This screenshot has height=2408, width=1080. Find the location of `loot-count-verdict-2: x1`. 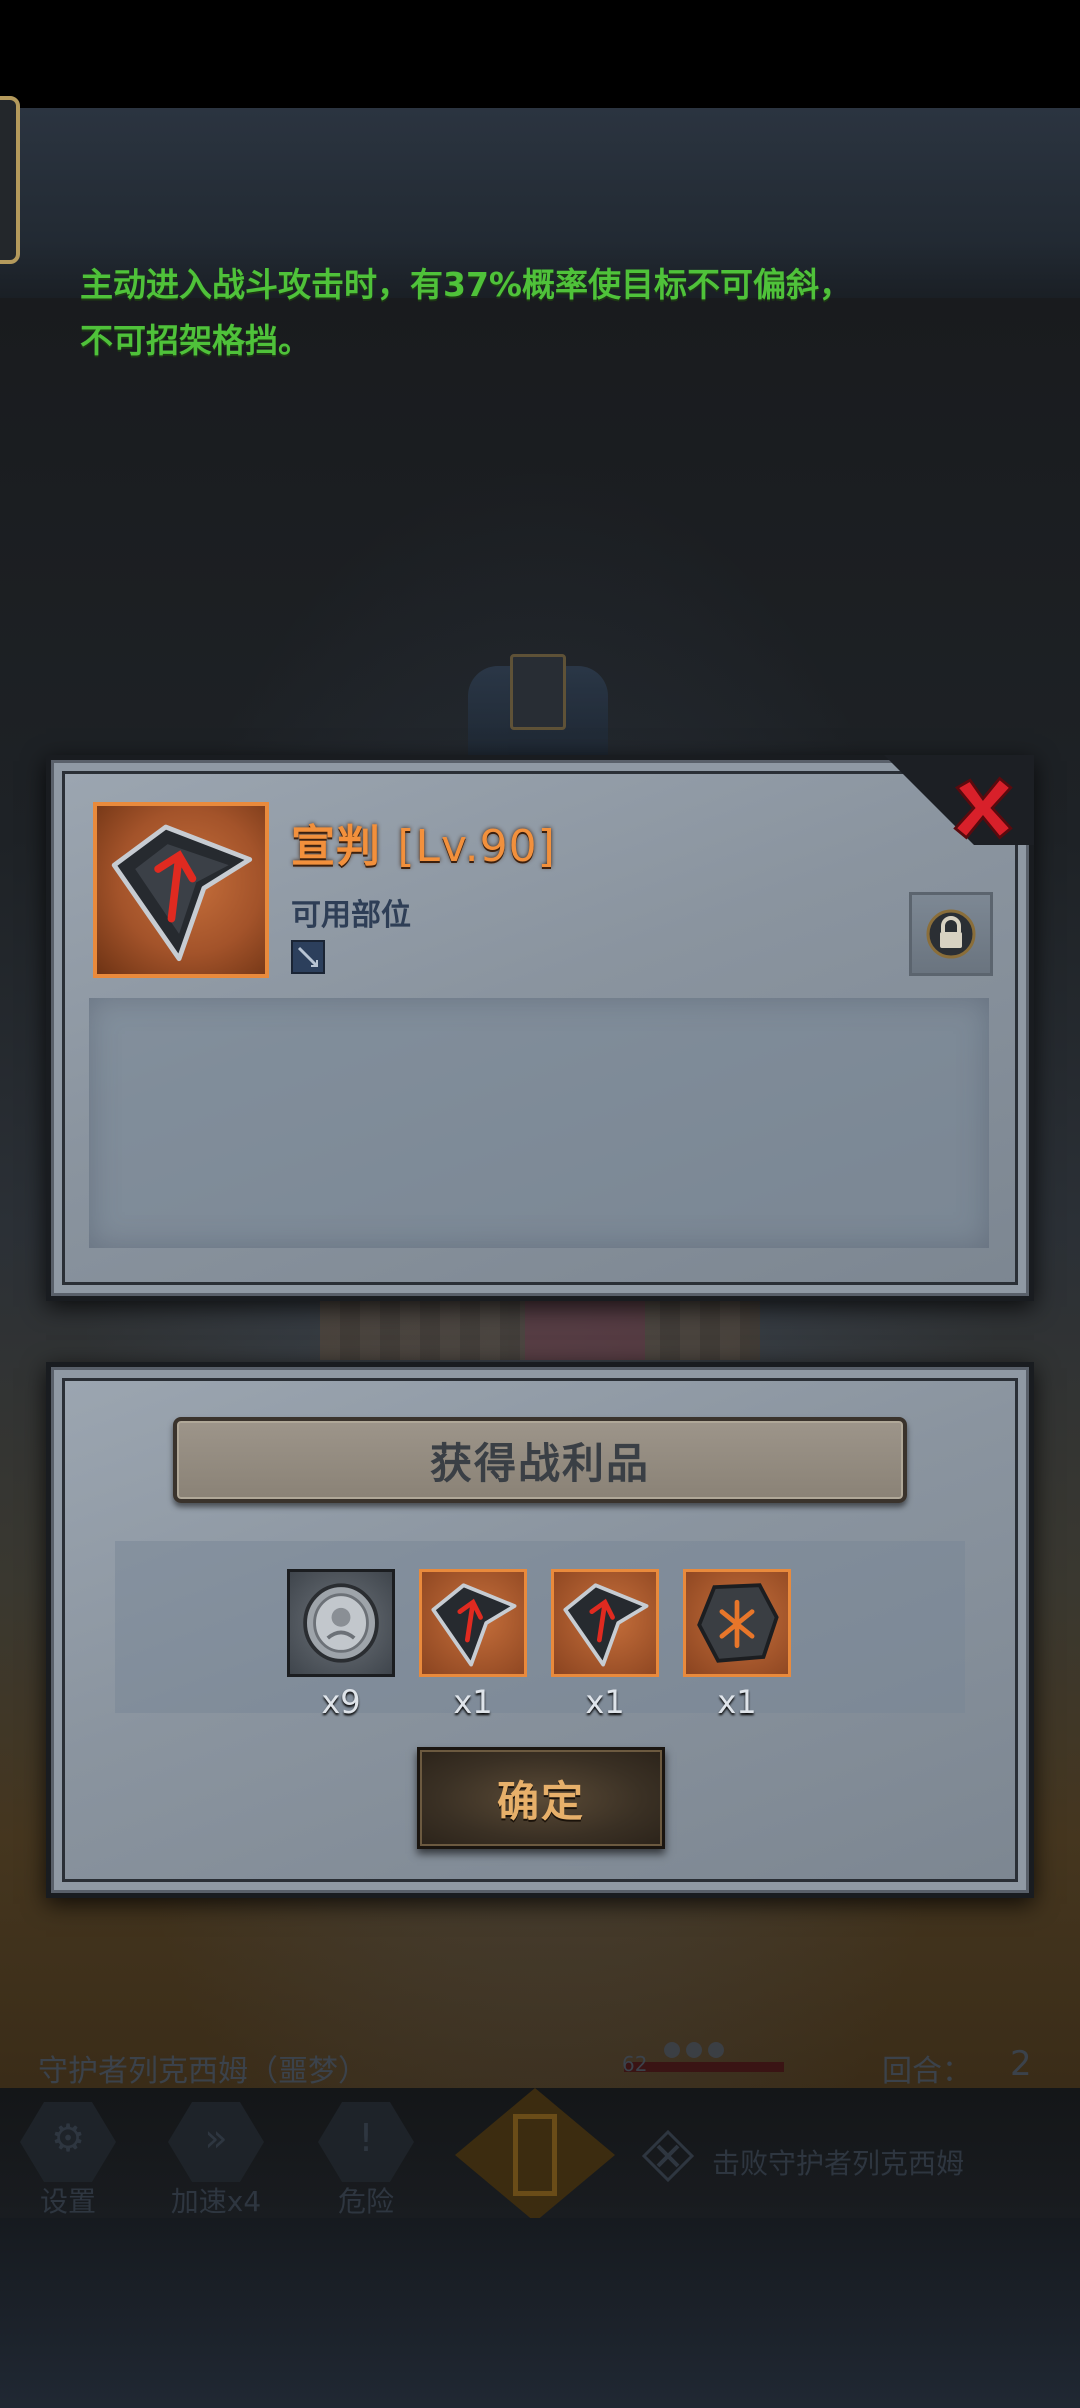

loot-count-verdict-2: x1 is located at coordinates (605, 1702).